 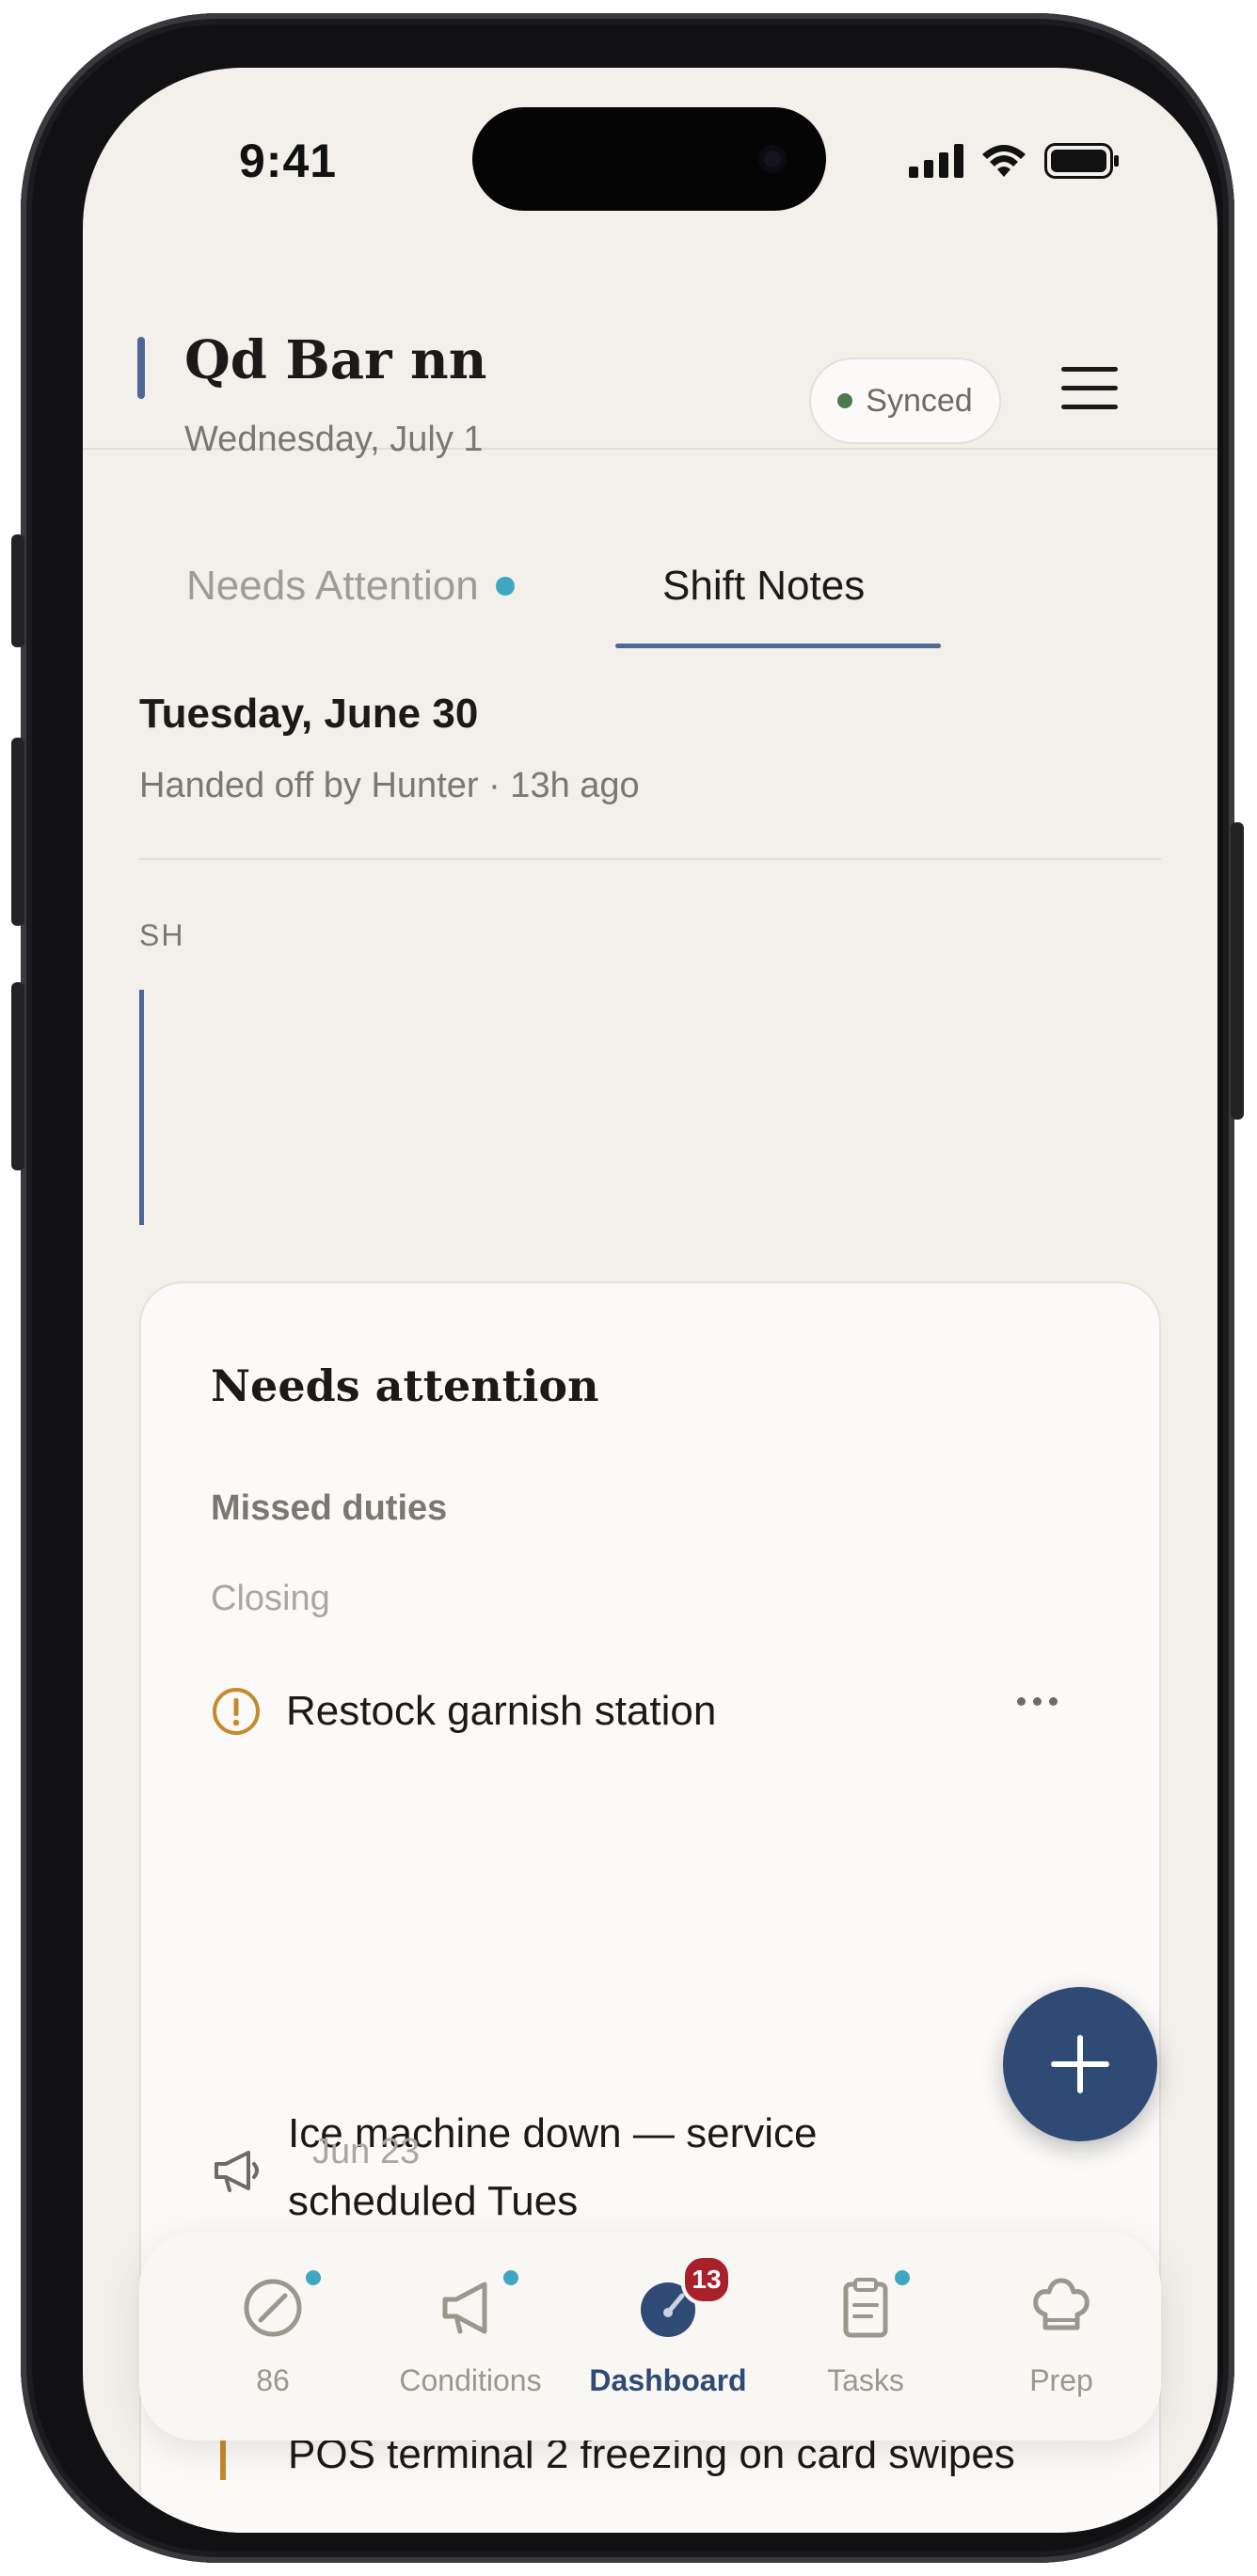 I want to click on note-date: Jun 23, so click(x=366, y=2151).